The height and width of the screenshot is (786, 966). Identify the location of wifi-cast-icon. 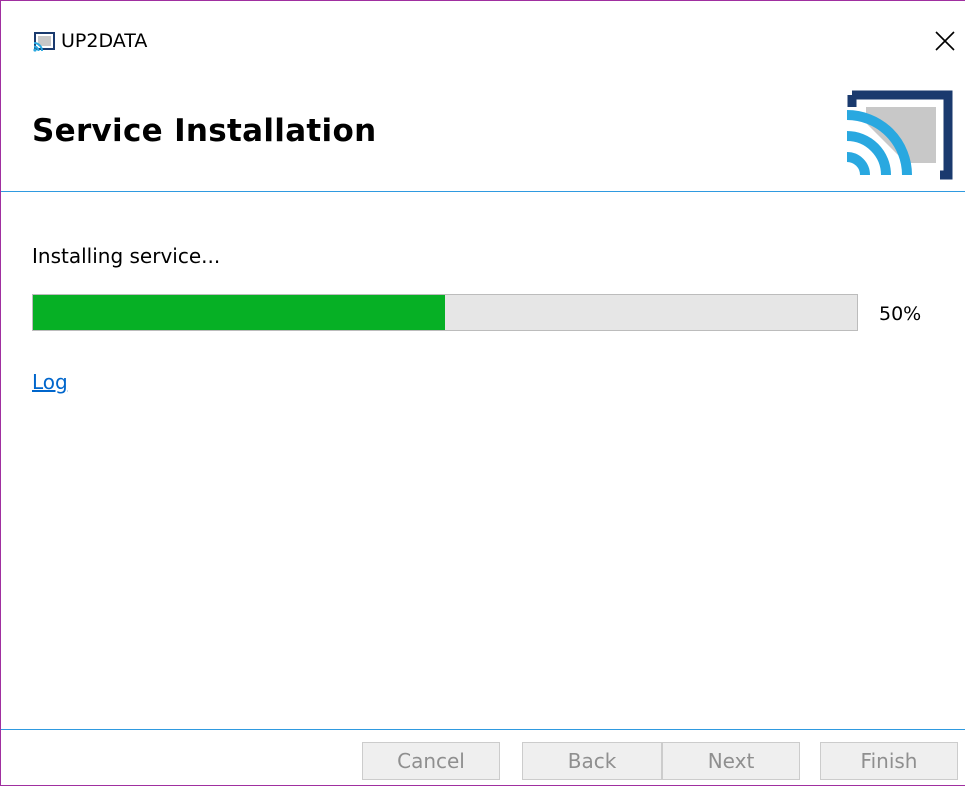
(44, 42).